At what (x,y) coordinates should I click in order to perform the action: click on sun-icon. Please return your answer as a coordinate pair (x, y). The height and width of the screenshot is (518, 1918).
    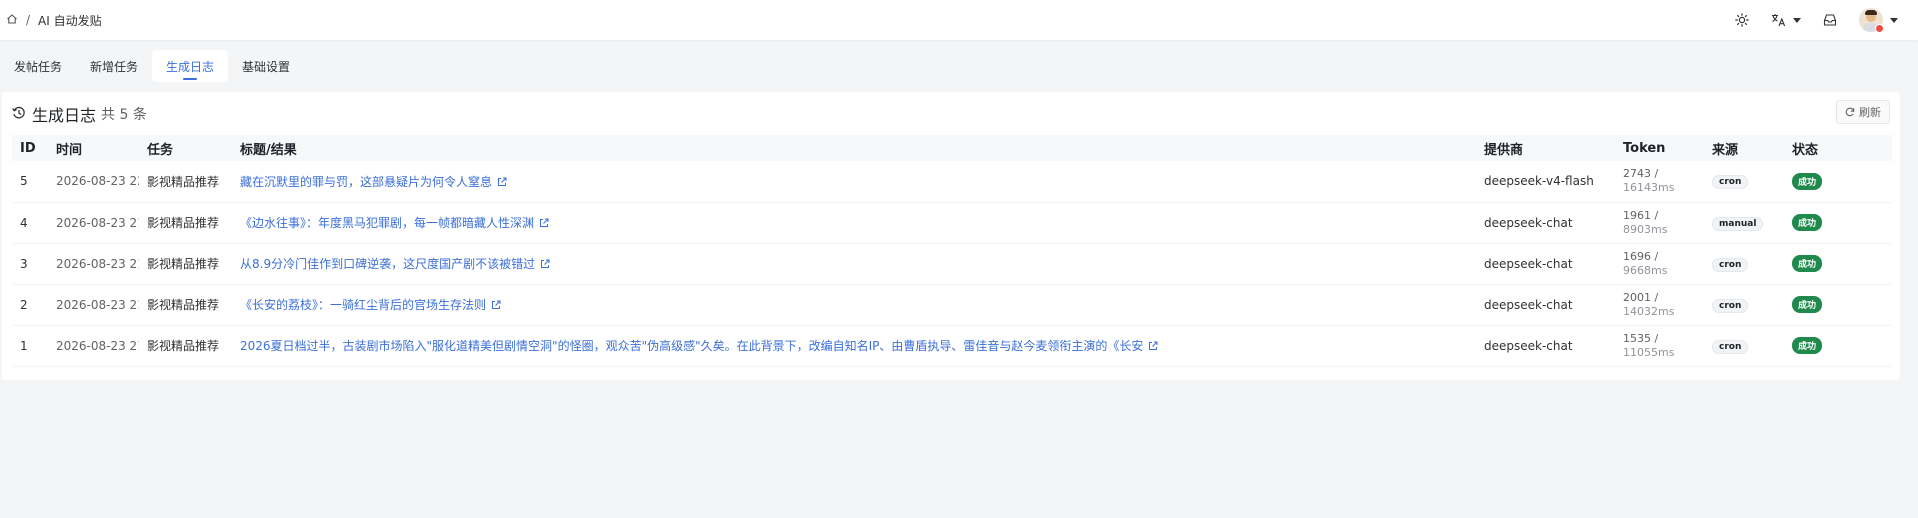
    Looking at the image, I should click on (1742, 20).